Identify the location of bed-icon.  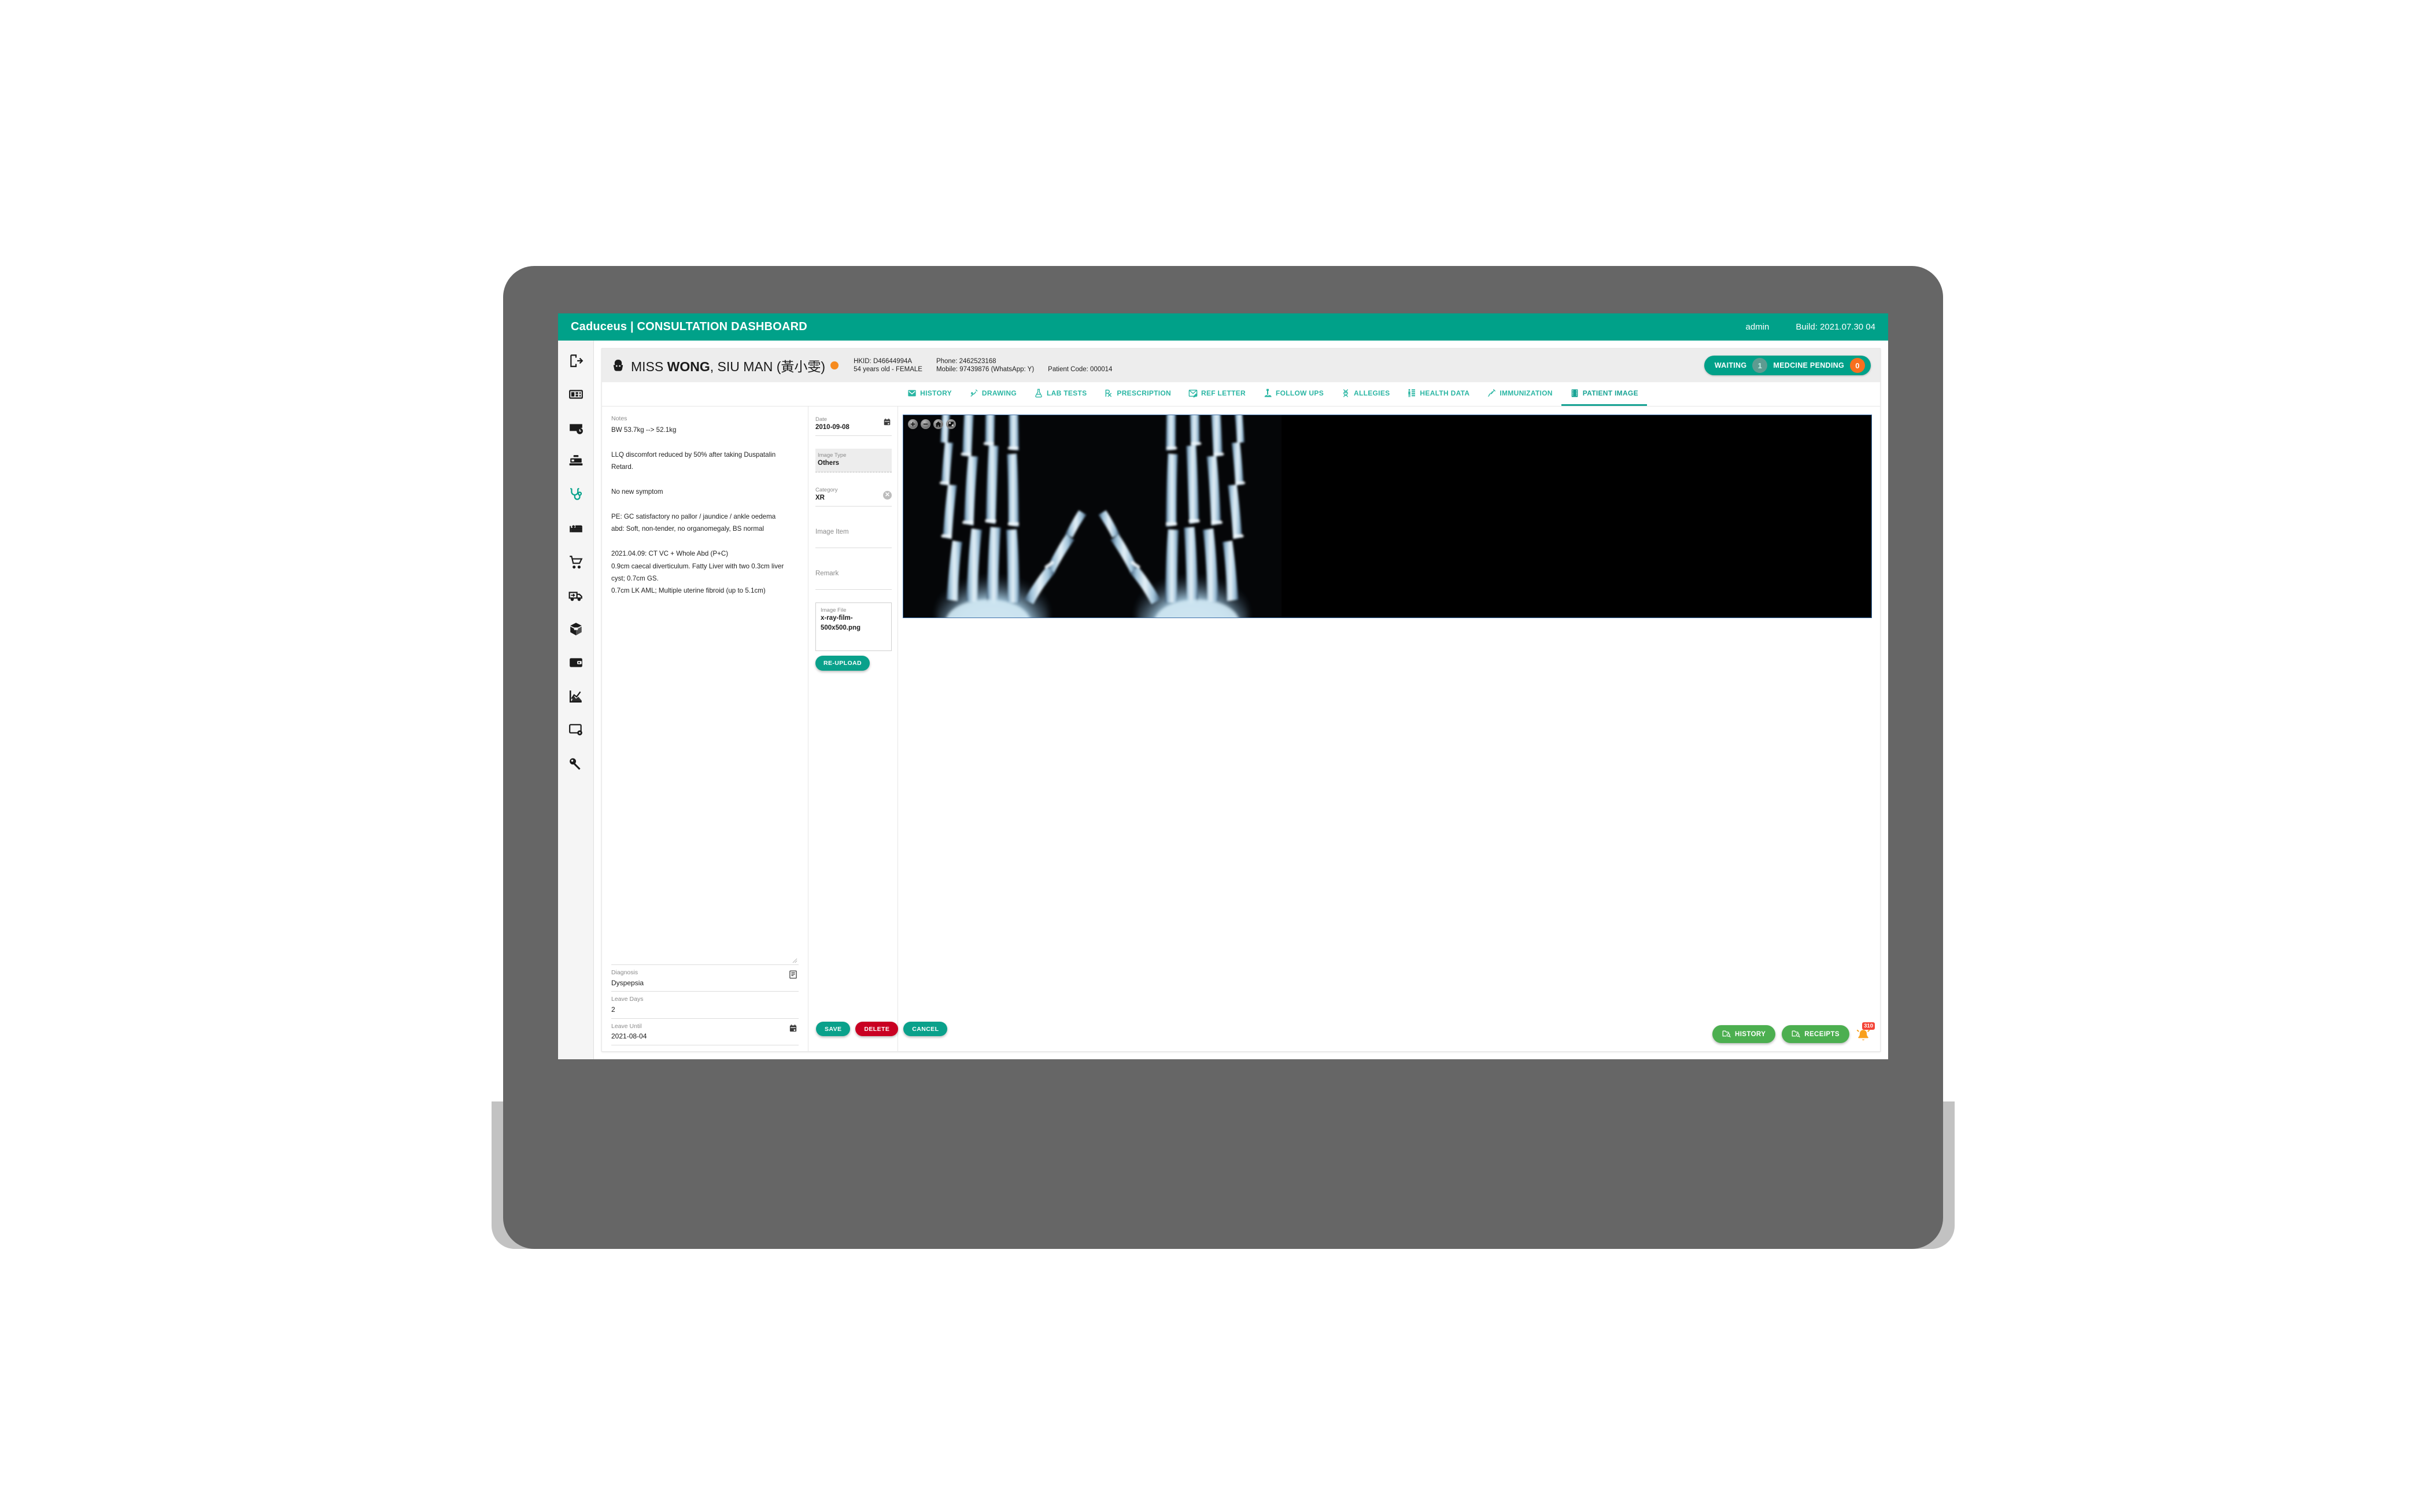
(576, 528).